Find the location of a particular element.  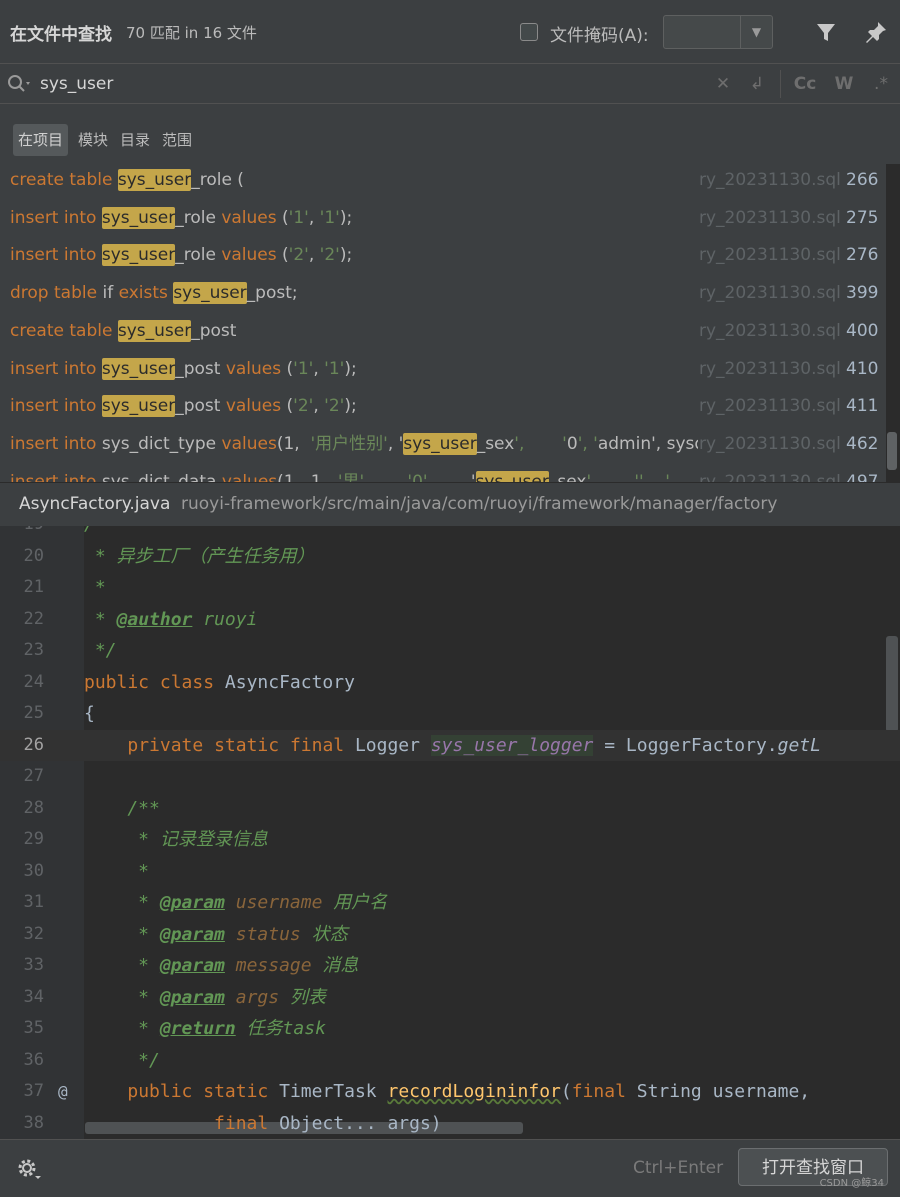

code-text: * is located at coordinates (117, 871).